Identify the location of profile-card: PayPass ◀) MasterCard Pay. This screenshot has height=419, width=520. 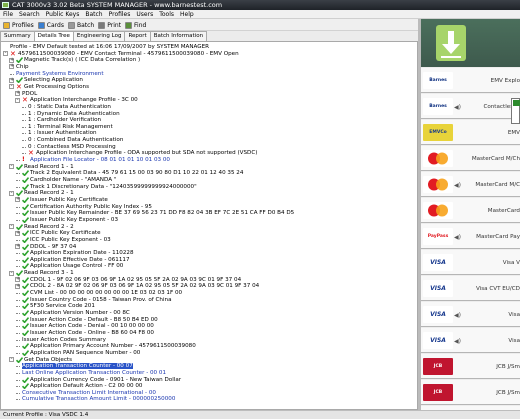
(470, 236).